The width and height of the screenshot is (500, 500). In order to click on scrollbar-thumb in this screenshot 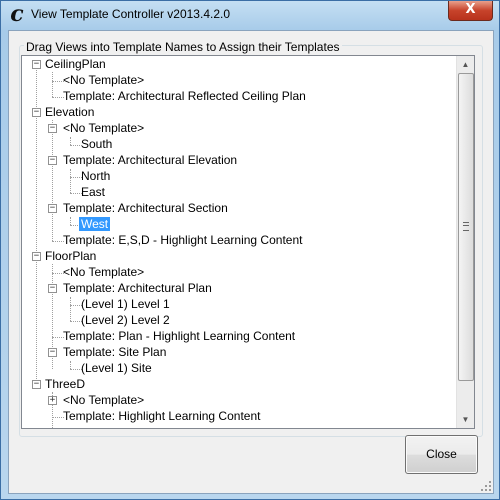, I will do `click(466, 227)`.